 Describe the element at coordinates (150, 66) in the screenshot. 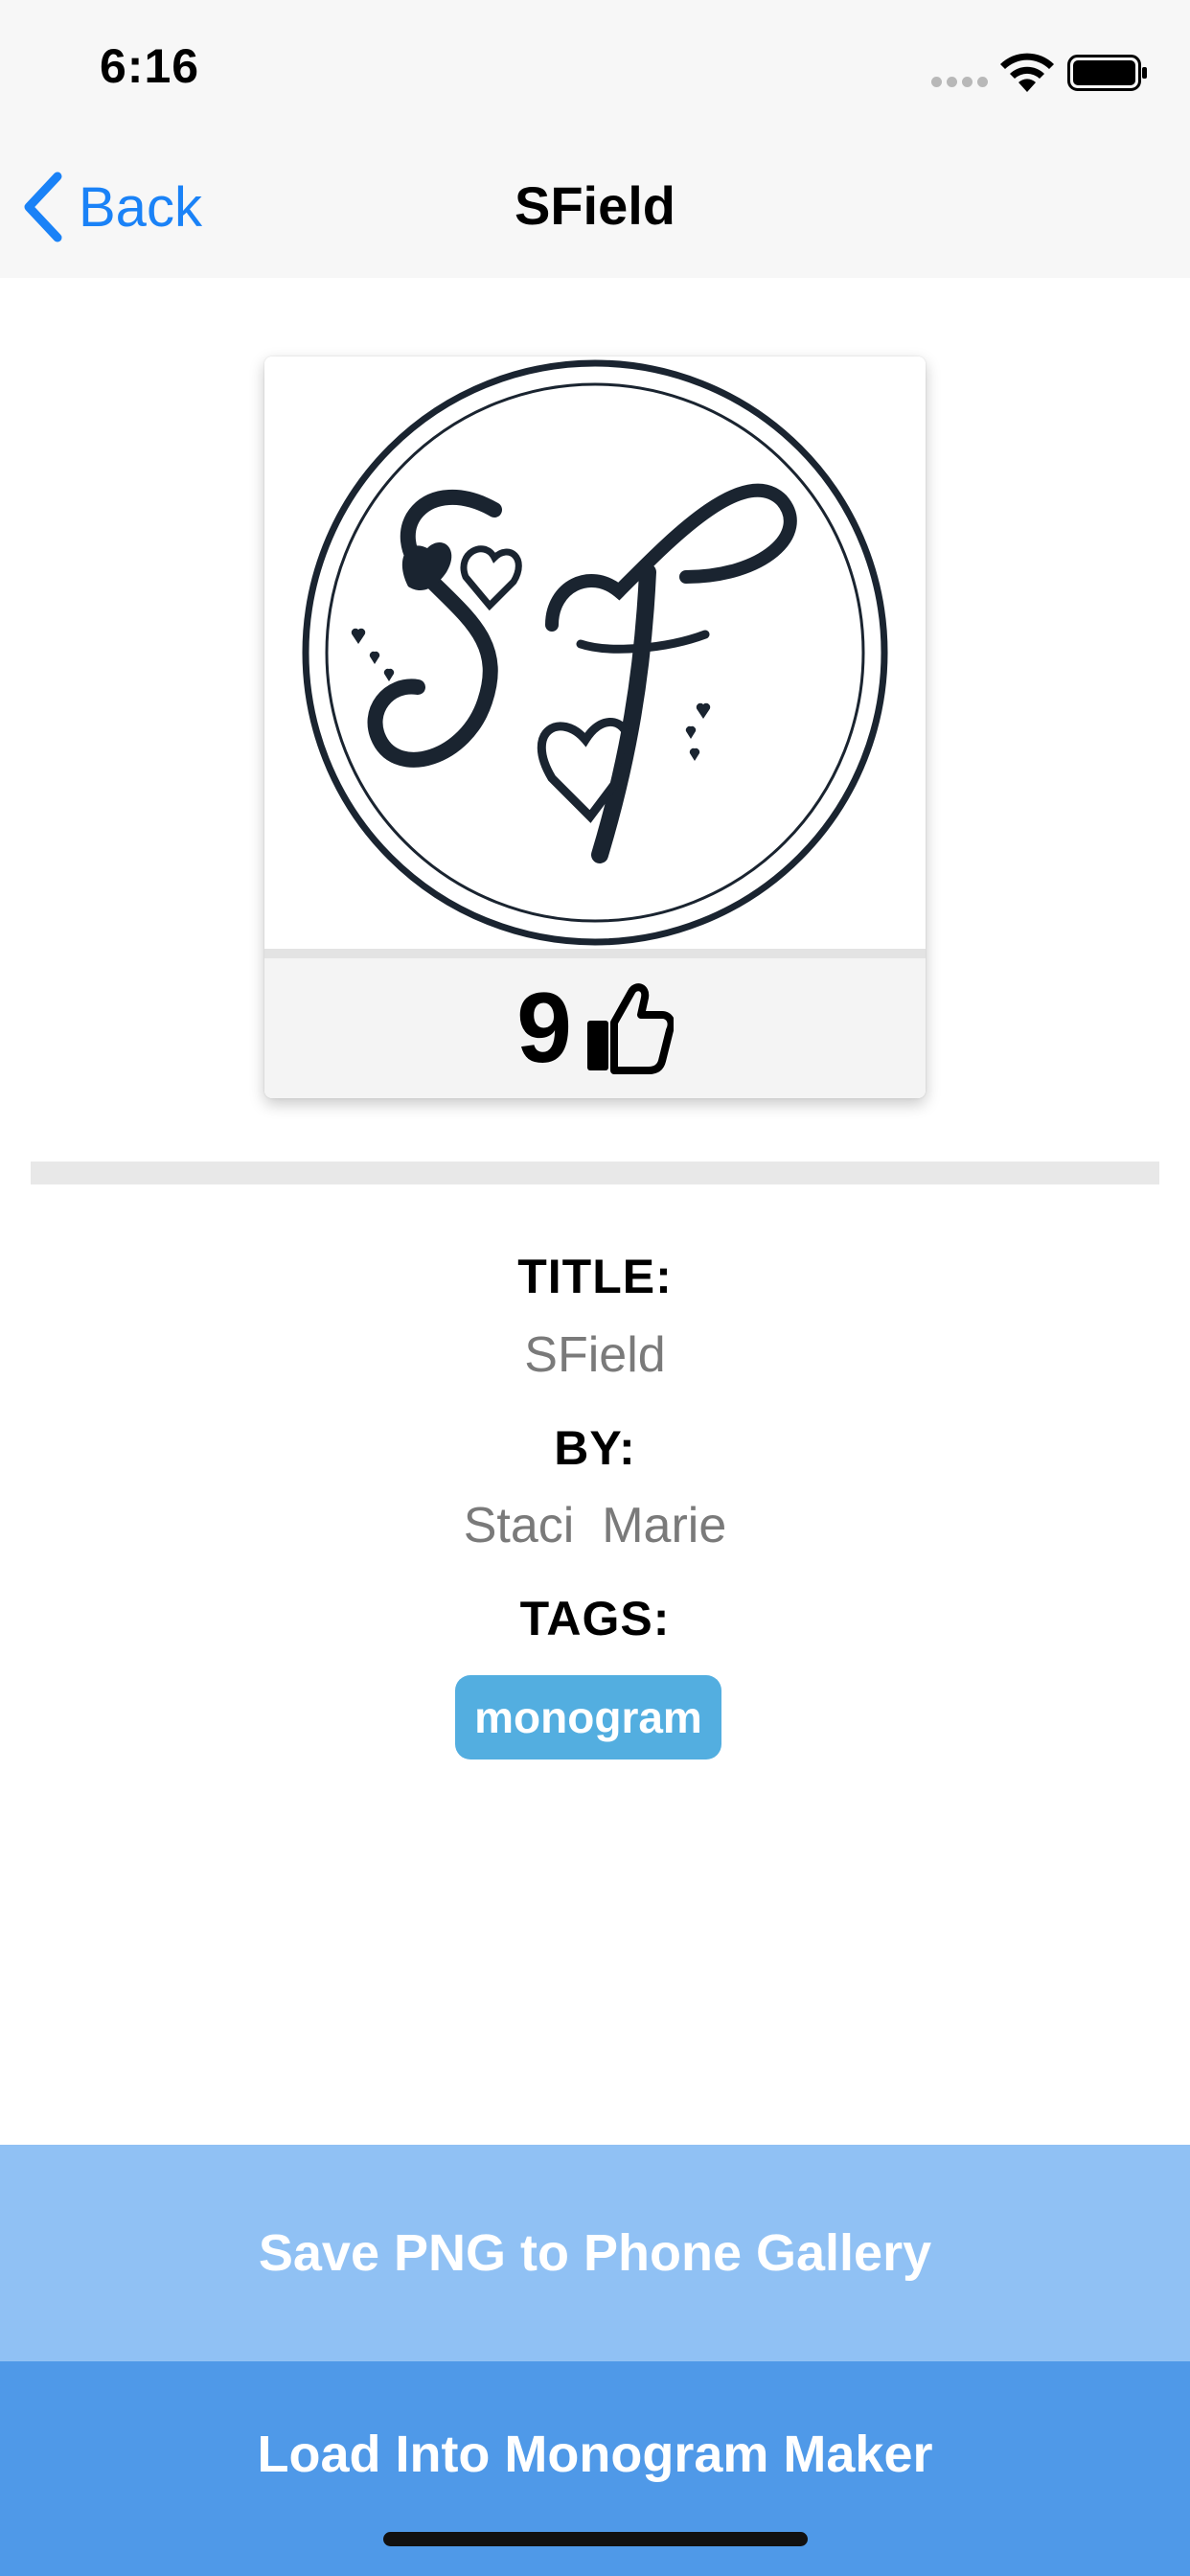

I see `status-time: 6:16` at that location.